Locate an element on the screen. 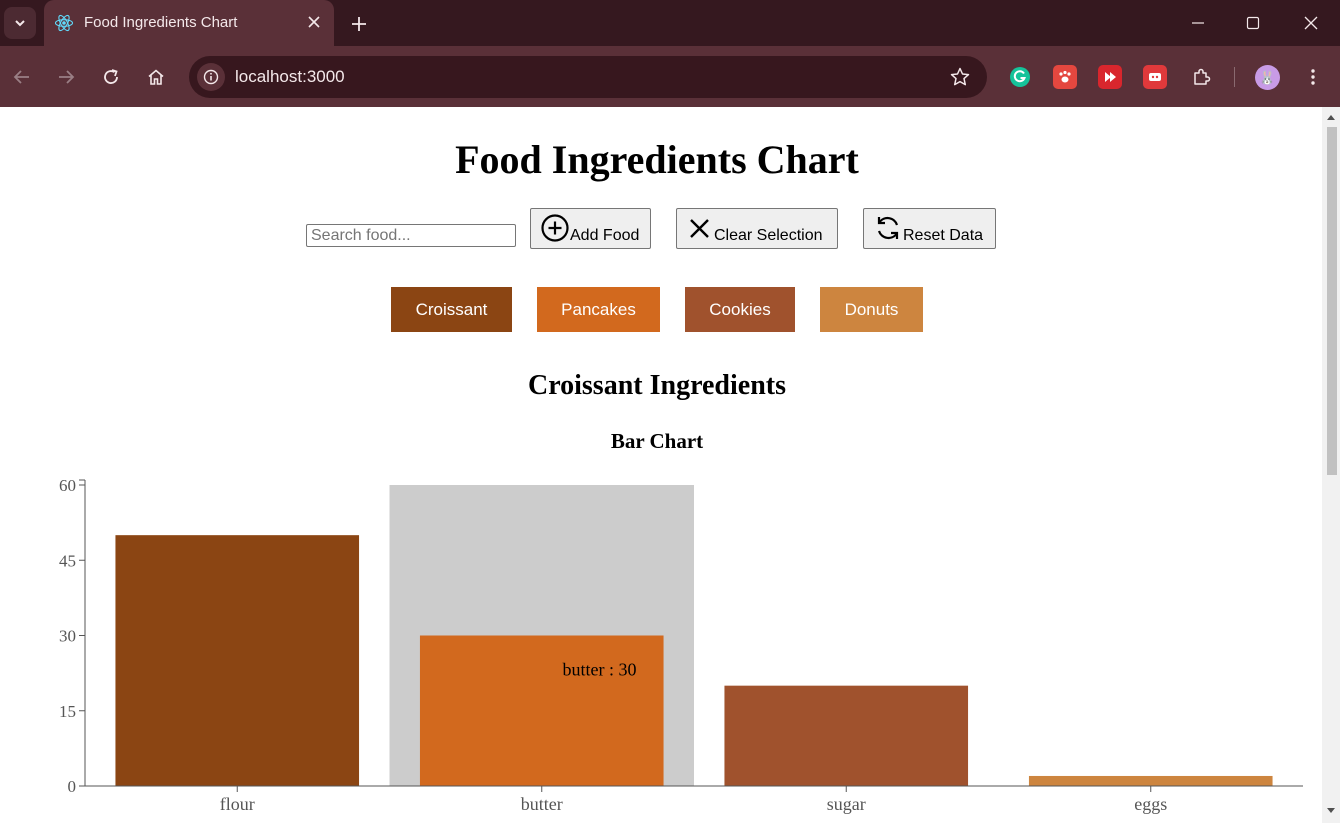 The width and height of the screenshot is (1340, 823). screen-extension-icon is located at coordinates (1155, 77).